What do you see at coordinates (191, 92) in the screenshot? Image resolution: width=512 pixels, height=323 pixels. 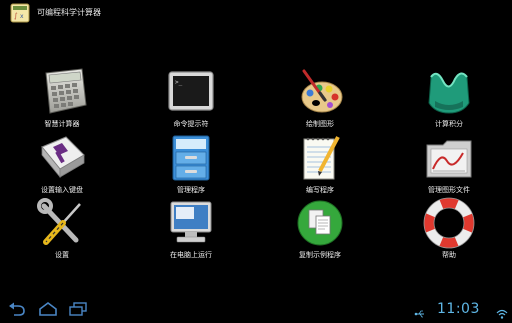 I see `terminal-icon: >_` at bounding box center [191, 92].